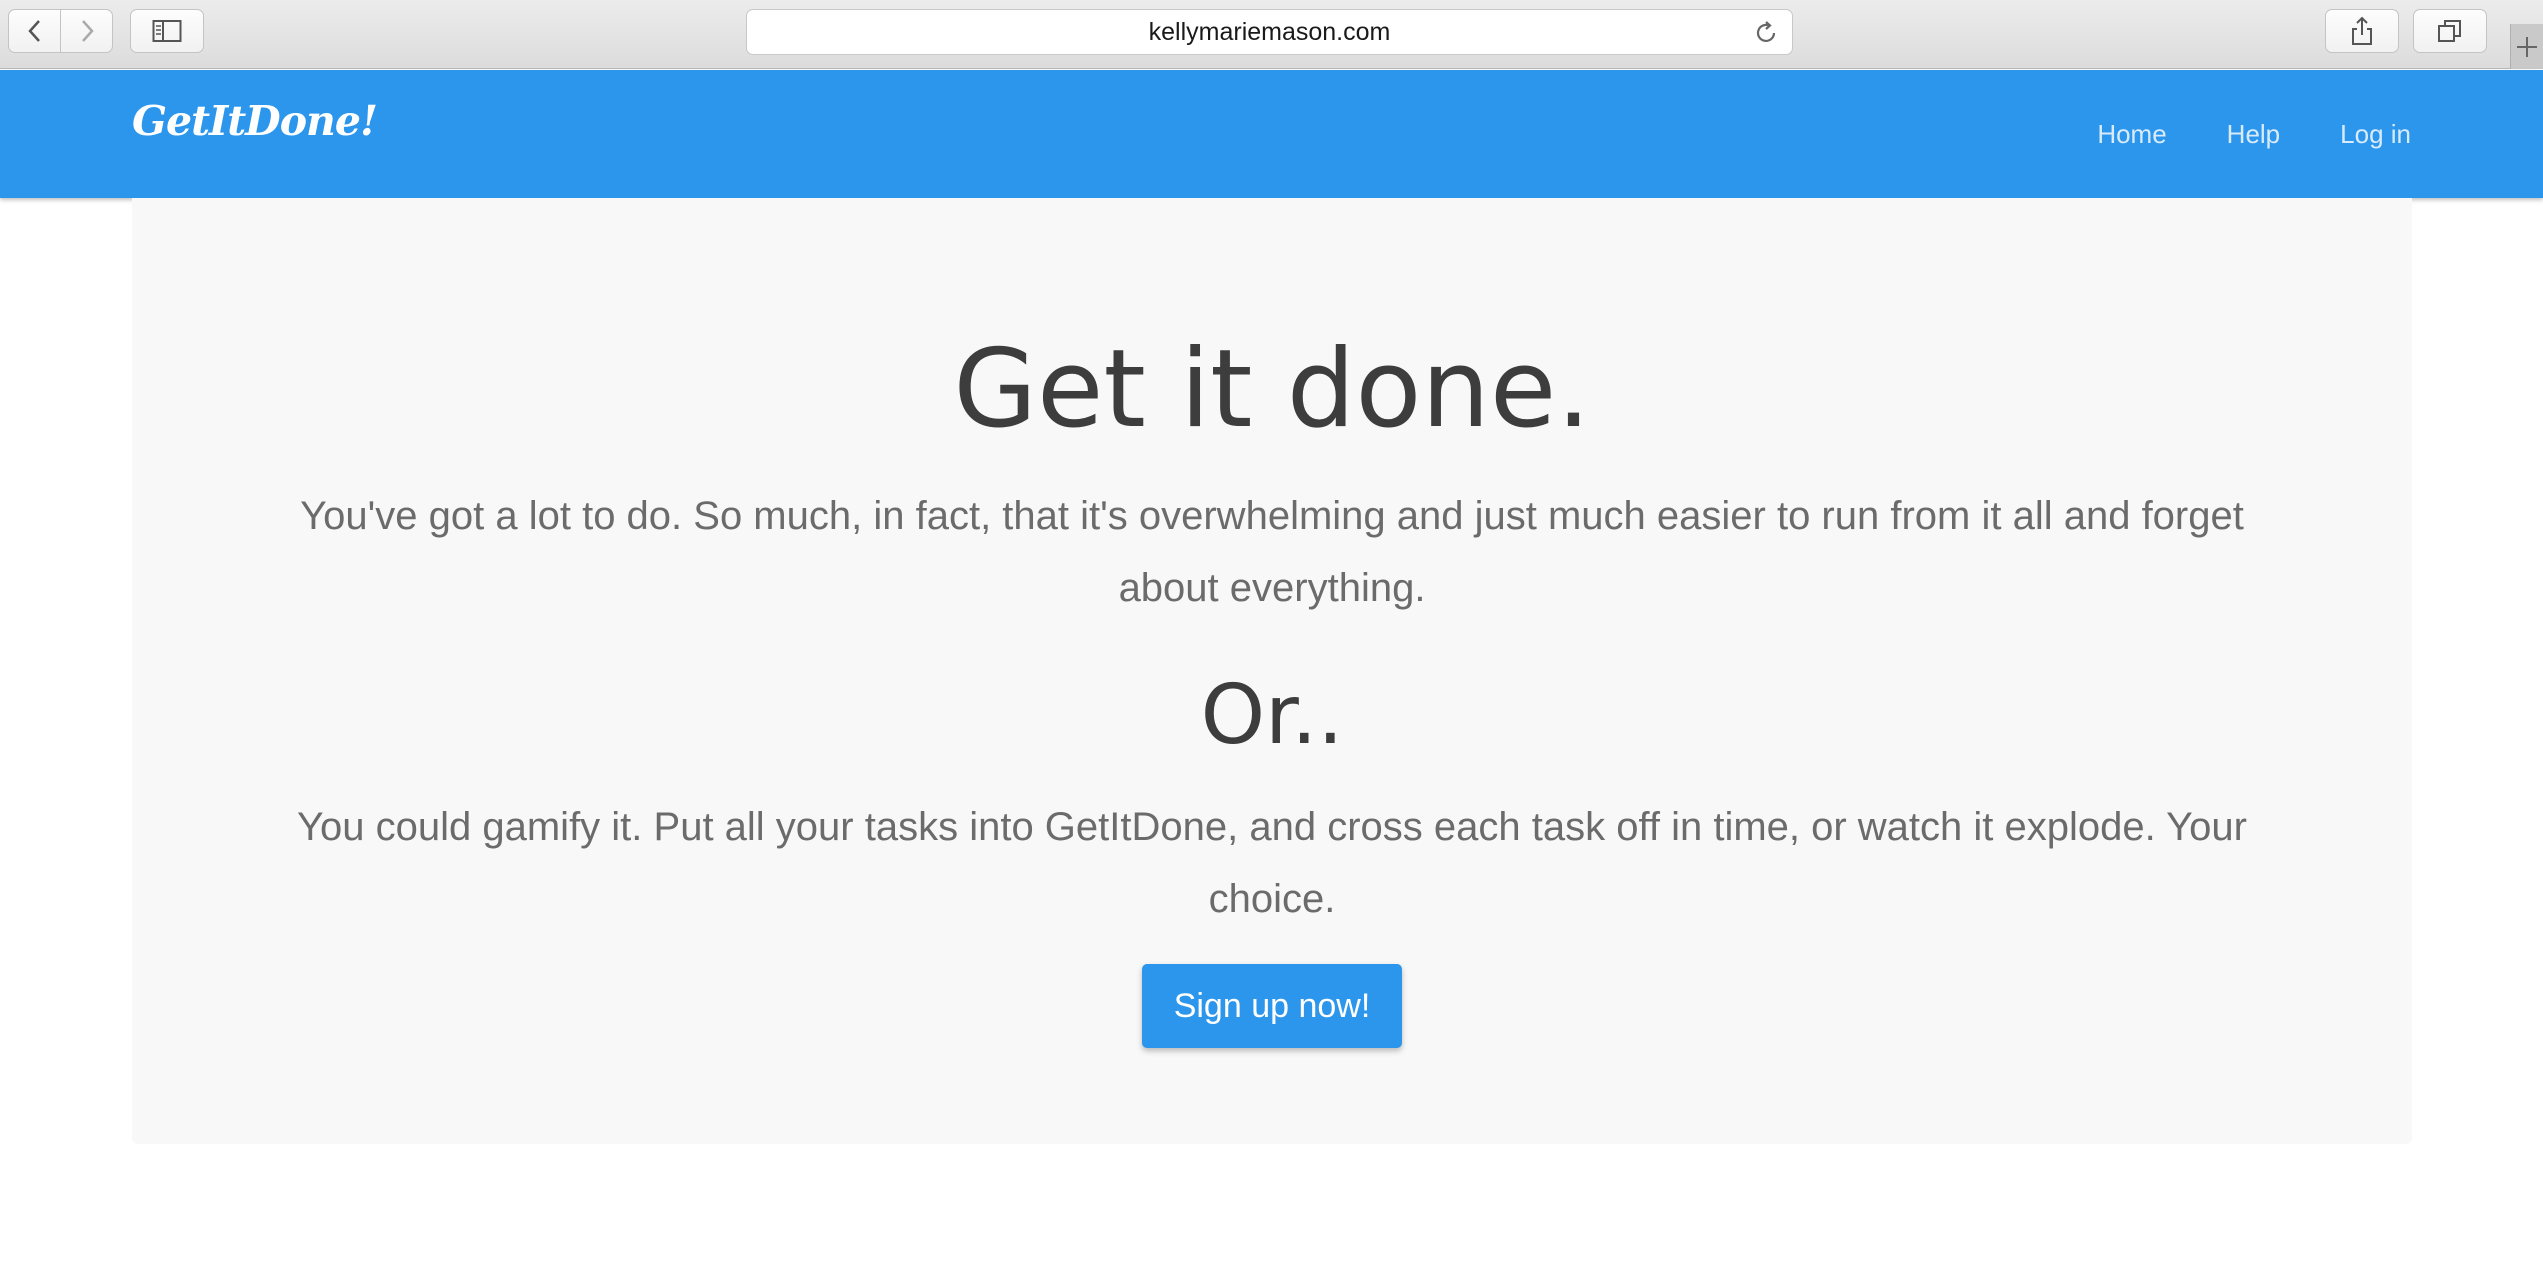 The height and width of the screenshot is (1282, 2543). What do you see at coordinates (2131, 134) in the screenshot?
I see `nav-link-home: Home` at bounding box center [2131, 134].